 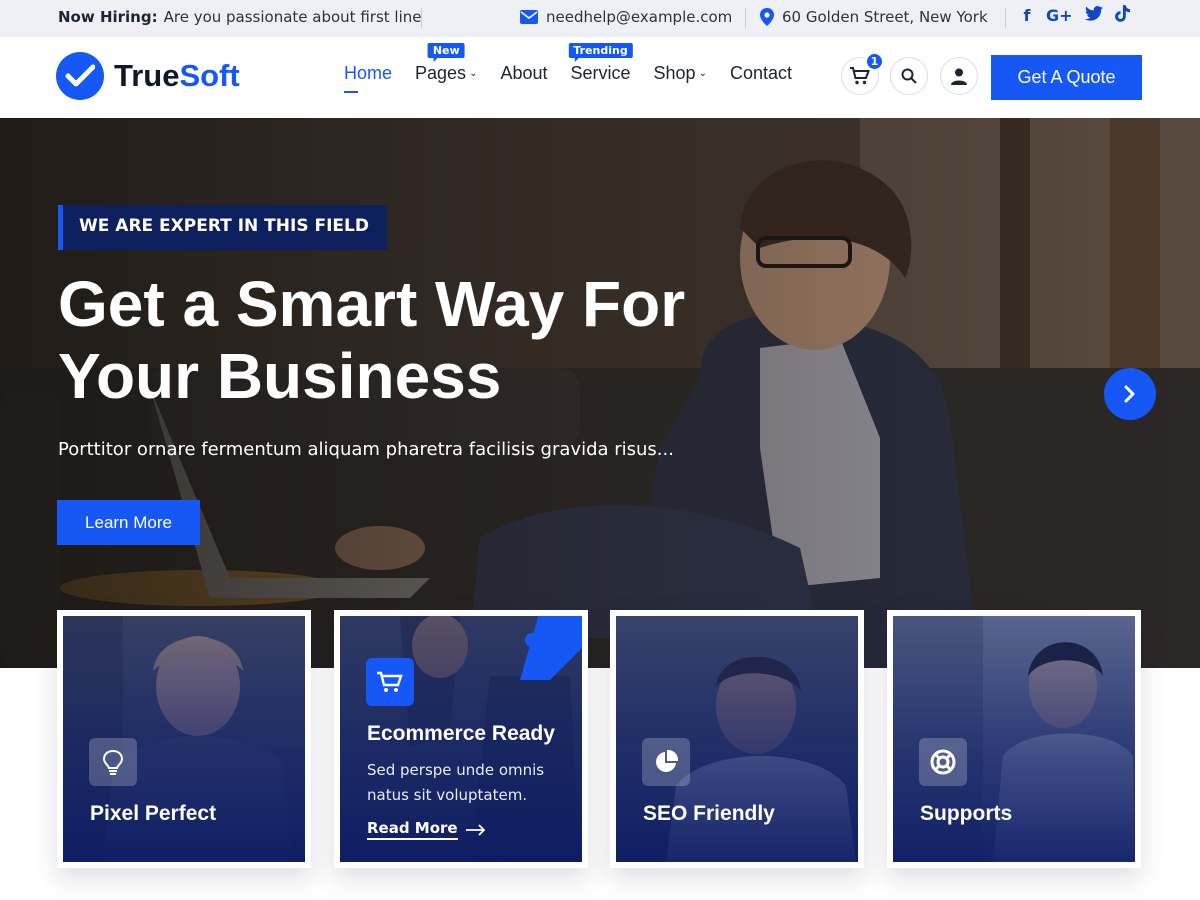 I want to click on slider-next-button, so click(x=1130, y=394).